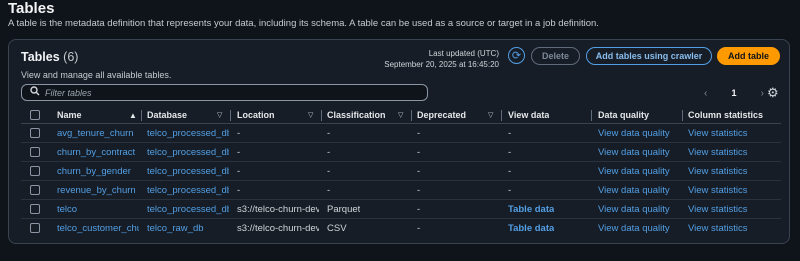 The height and width of the screenshot is (261, 800). I want to click on table-name-link: churn_by_contract, so click(98, 152).